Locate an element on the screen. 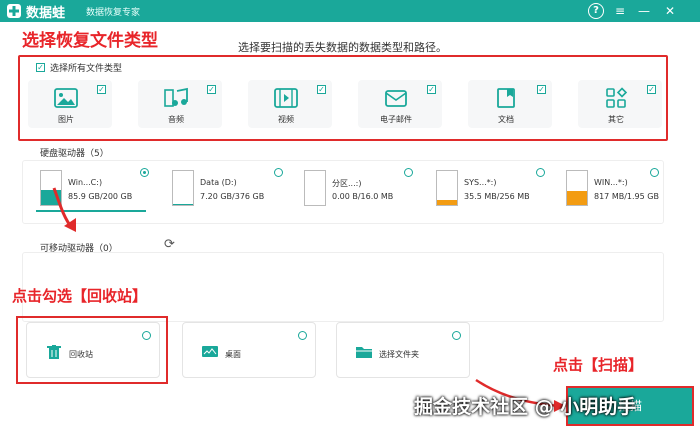  arrow-to-removable is located at coordinates (63, 208).